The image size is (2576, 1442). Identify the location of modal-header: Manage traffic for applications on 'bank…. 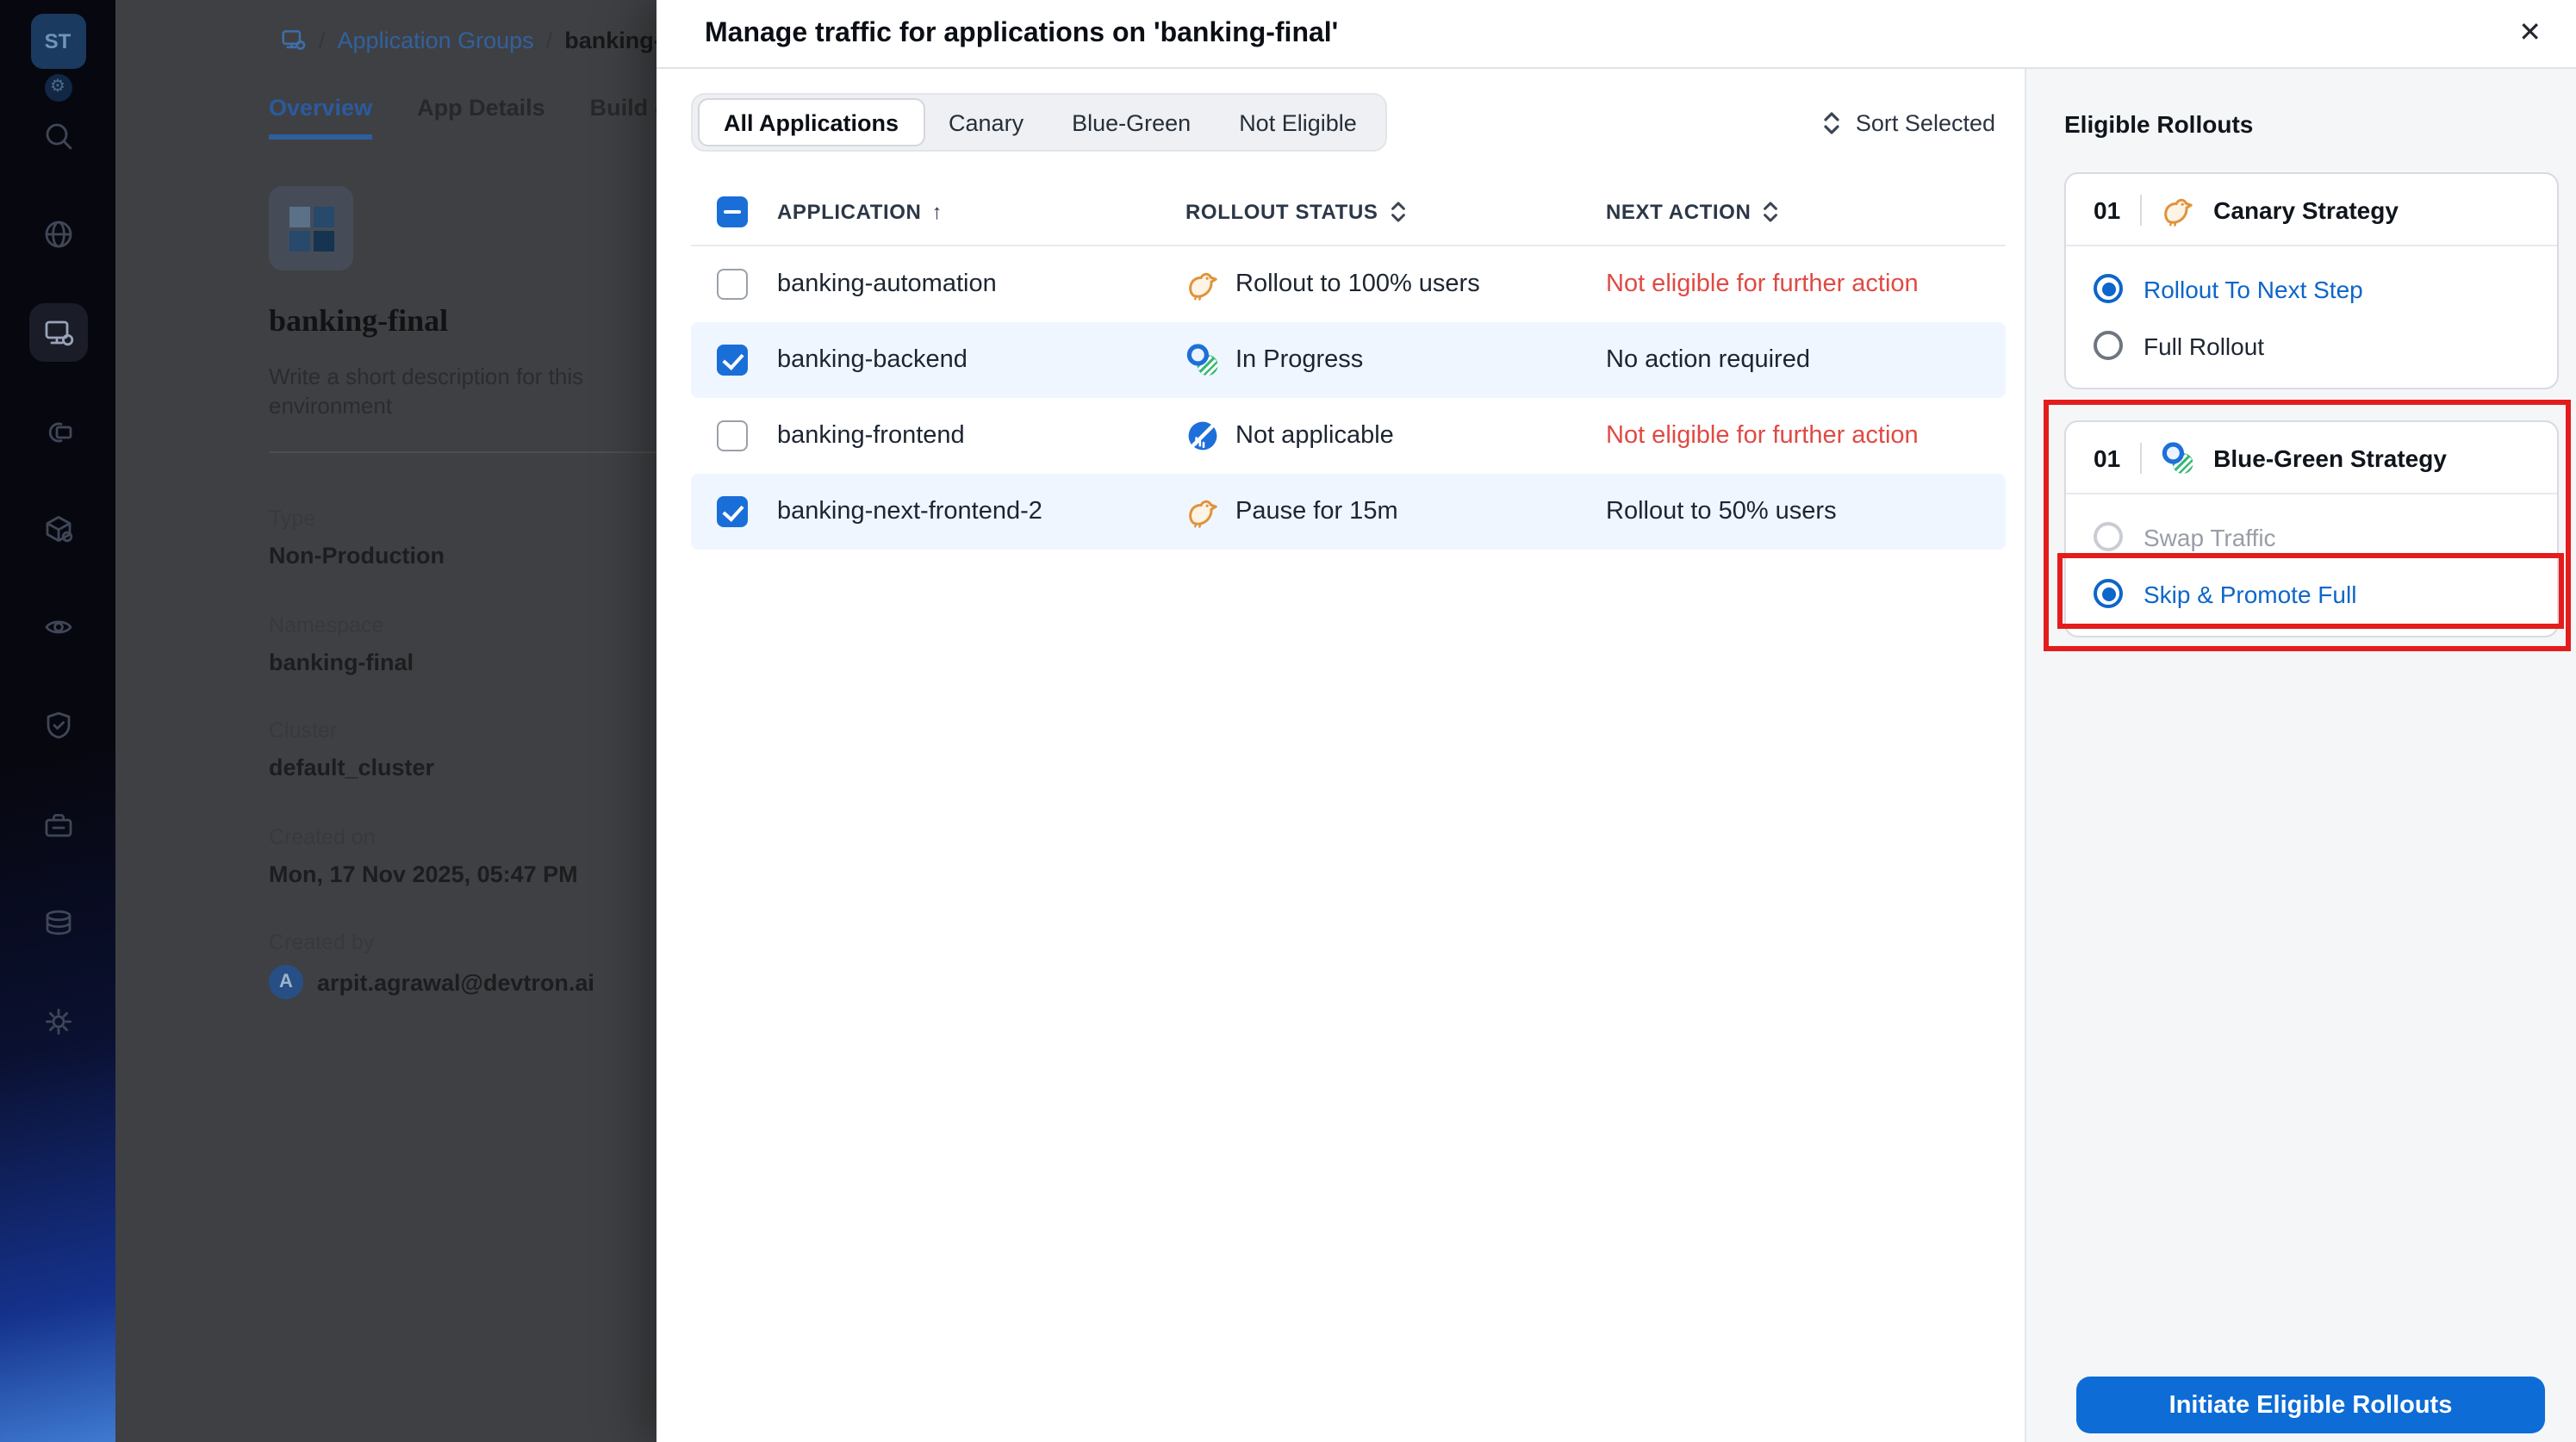
(1616, 34).